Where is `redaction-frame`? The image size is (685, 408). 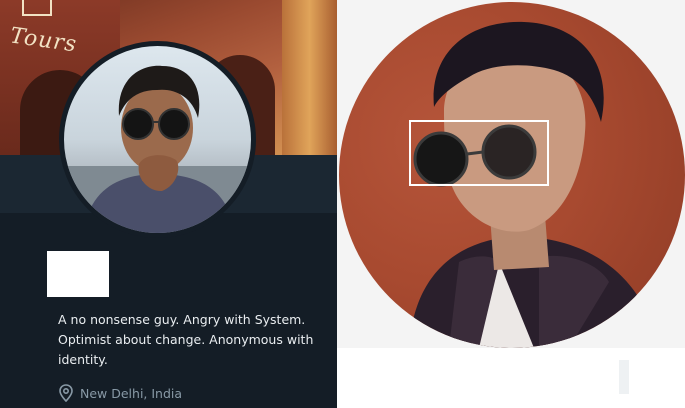 redaction-frame is located at coordinates (479, 153).